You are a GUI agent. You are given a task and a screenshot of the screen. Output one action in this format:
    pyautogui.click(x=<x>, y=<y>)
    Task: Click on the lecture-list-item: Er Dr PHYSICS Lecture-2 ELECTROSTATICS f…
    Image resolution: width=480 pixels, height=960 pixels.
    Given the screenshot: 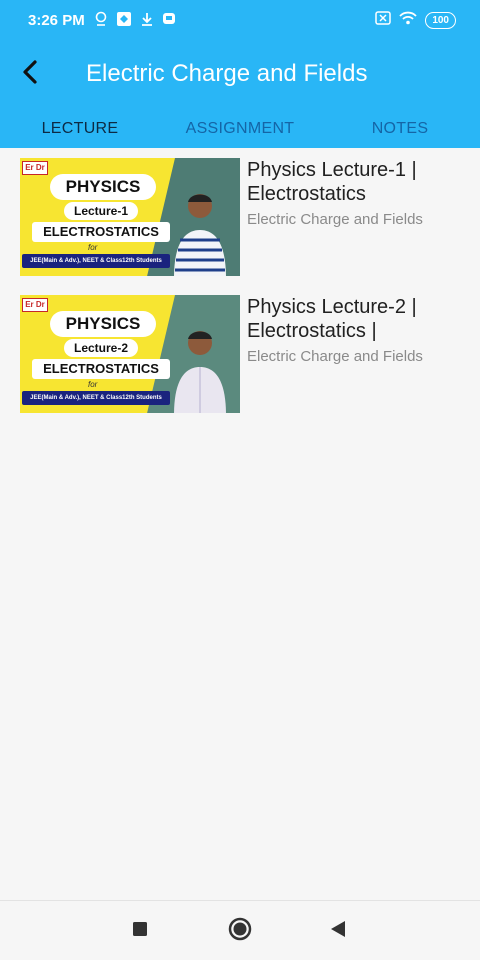 What is the action you would take?
    pyautogui.click(x=240, y=353)
    